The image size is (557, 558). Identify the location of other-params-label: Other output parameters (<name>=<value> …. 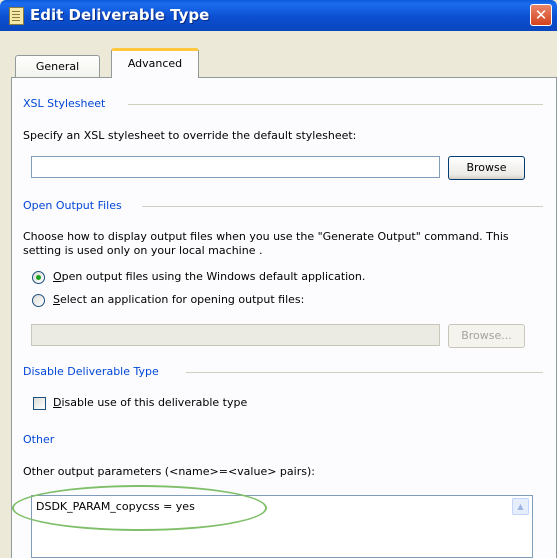
(169, 471).